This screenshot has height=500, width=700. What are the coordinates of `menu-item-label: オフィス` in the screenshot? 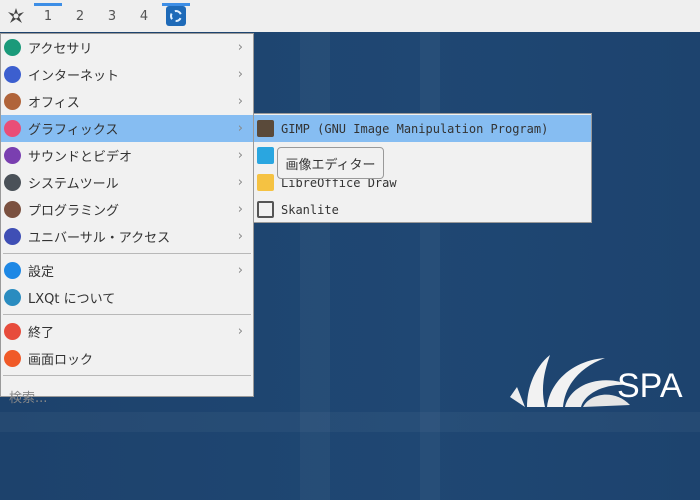 It's located at (54, 103).